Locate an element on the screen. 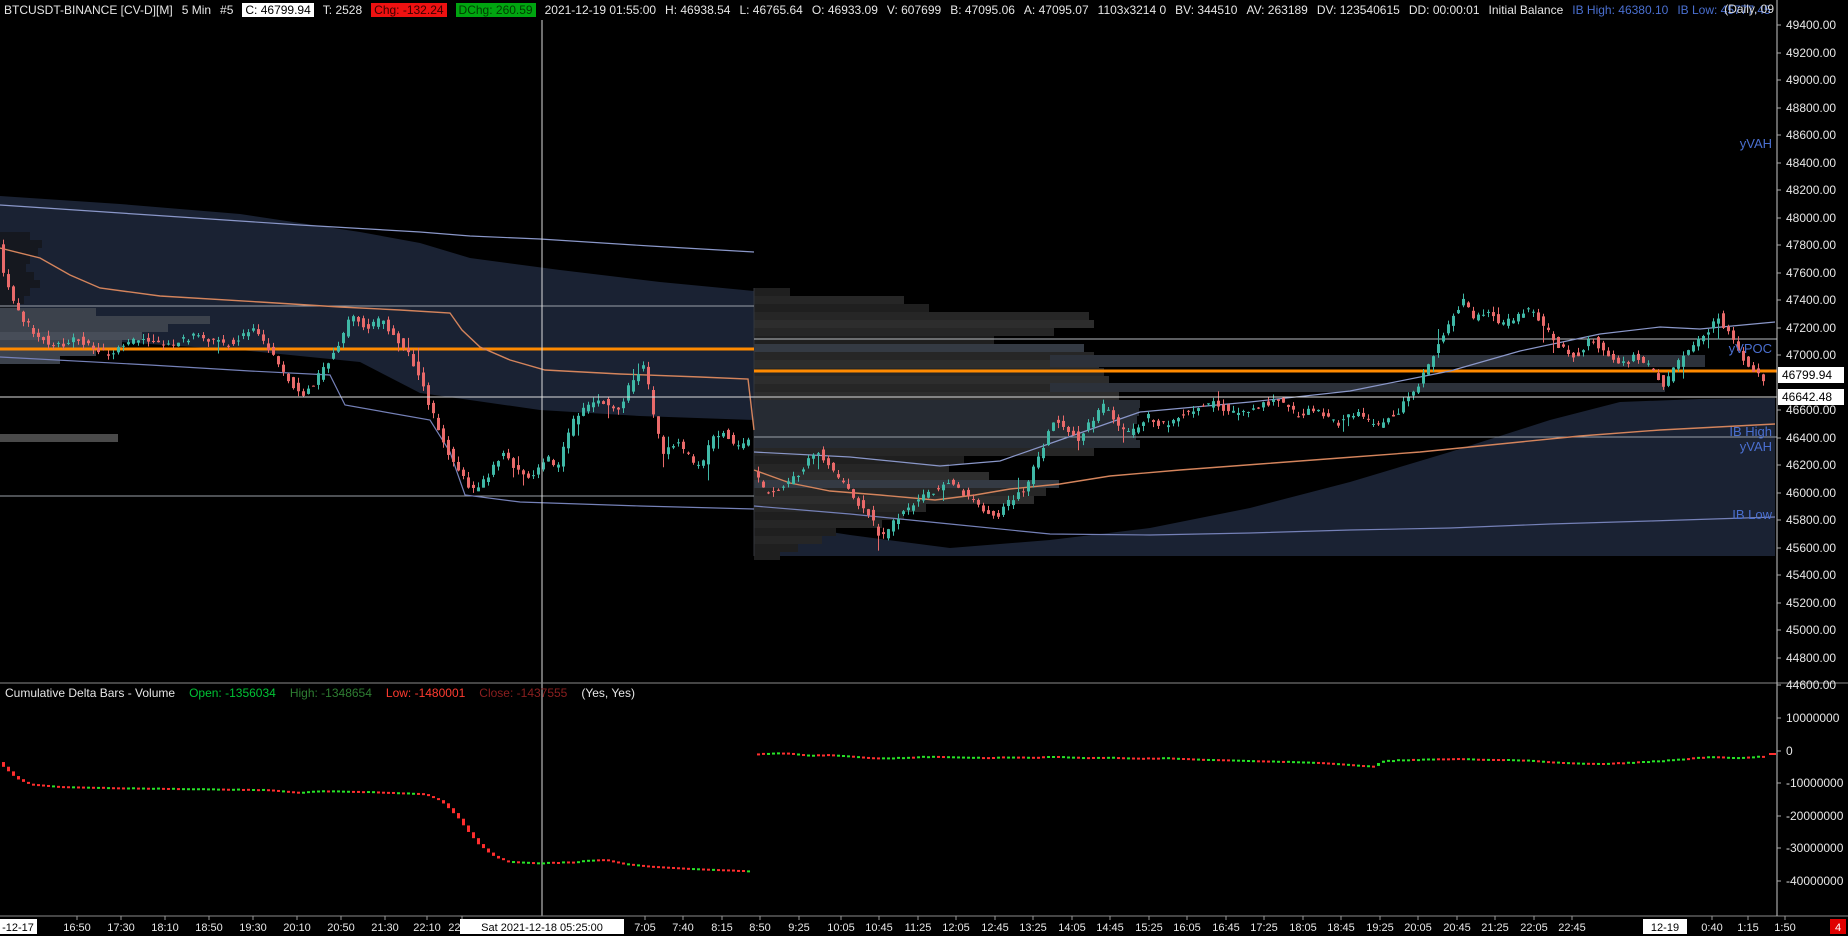 The height and width of the screenshot is (936, 1848). price-tick-label: 48000.00 is located at coordinates (1811, 218).